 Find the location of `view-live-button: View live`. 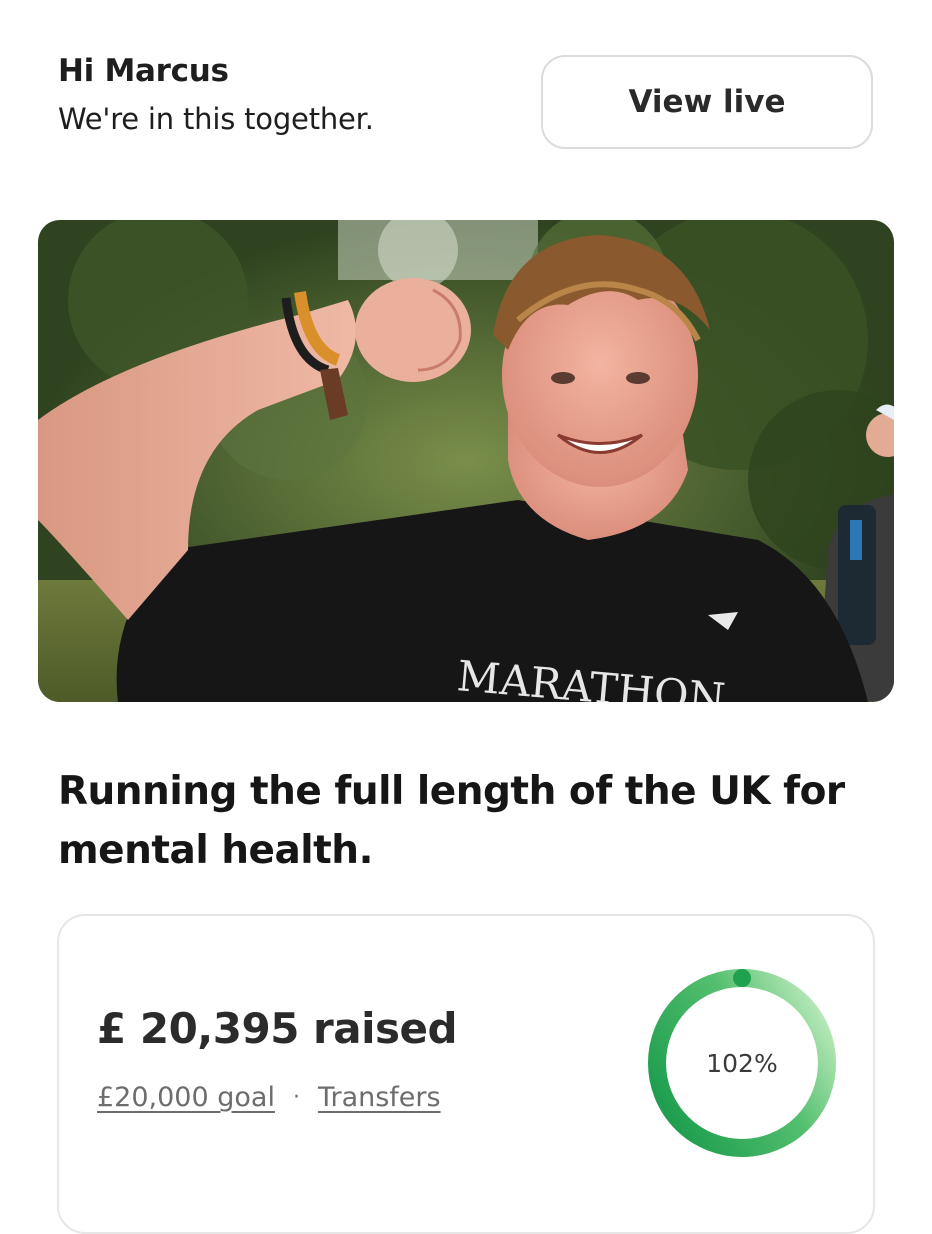

view-live-button: View live is located at coordinates (707, 102).